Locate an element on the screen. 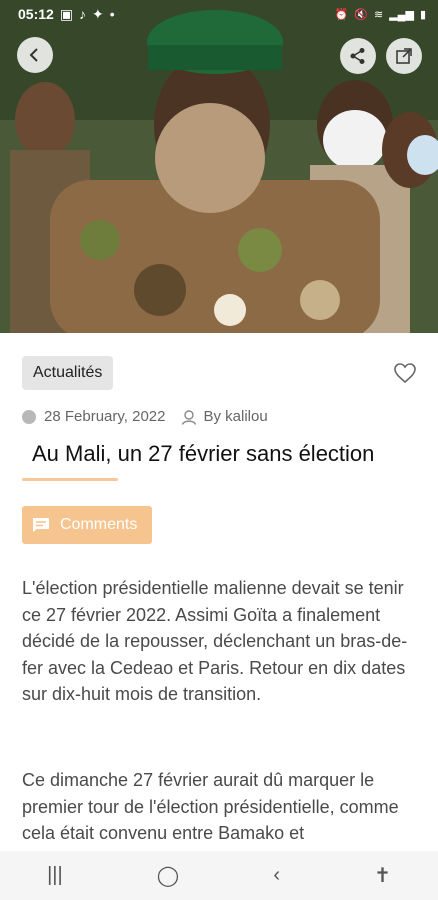 This screenshot has width=438, height=900. article-author: By kalilou is located at coordinates (235, 416).